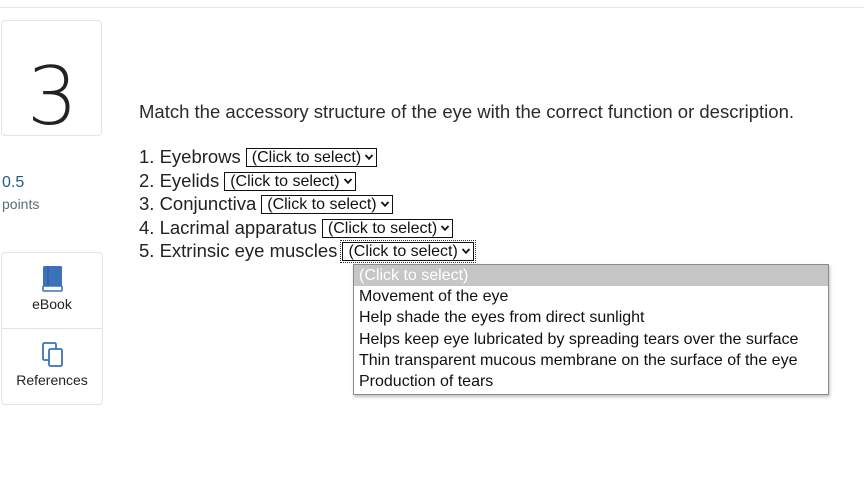 The image size is (864, 482). I want to click on question-number-box: 3, so click(51, 81).